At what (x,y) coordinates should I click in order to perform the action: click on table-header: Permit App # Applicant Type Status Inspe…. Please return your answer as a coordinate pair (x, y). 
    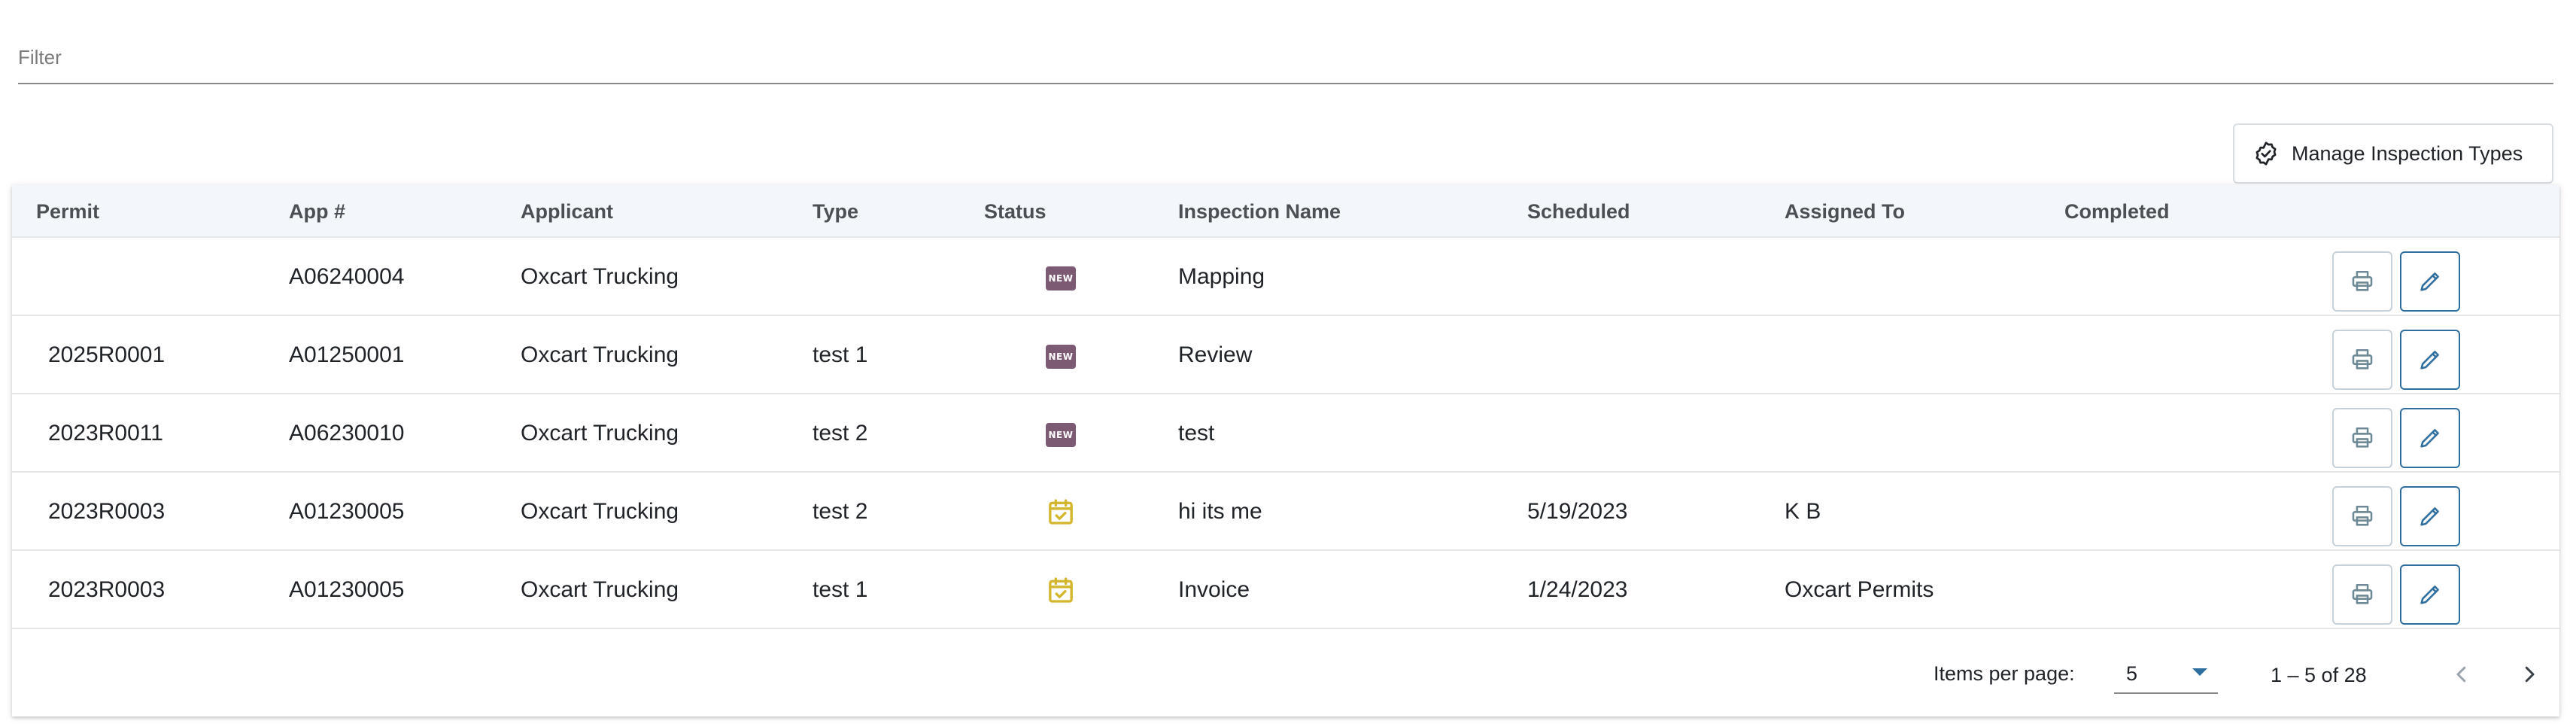
    Looking at the image, I should click on (1285, 212).